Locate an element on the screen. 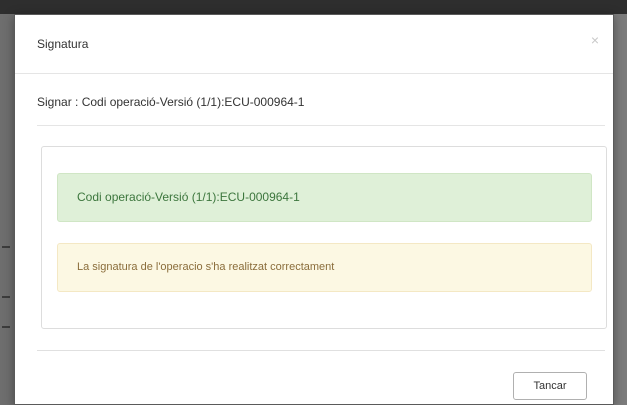 This screenshot has width=627, height=405. backdrop-page-left is located at coordinates (7, 209).